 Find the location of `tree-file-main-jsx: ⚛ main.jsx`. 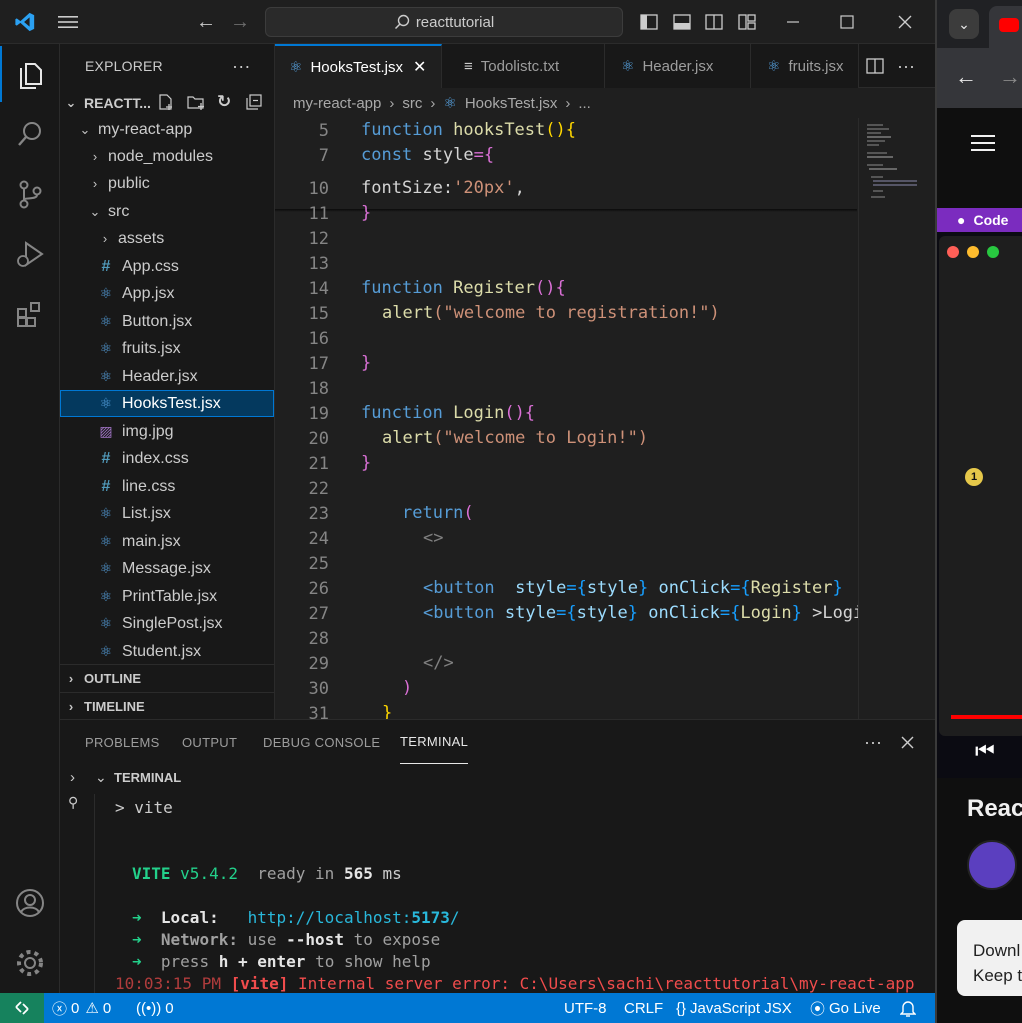

tree-file-main-jsx: ⚛ main.jsx is located at coordinates (167, 541).